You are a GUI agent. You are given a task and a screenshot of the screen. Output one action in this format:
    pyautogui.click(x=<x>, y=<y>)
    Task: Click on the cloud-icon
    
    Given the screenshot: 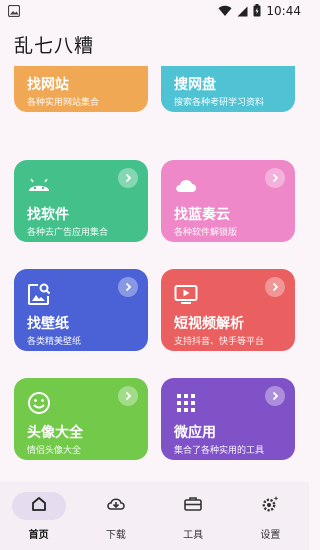 What is the action you would take?
    pyautogui.click(x=186, y=185)
    